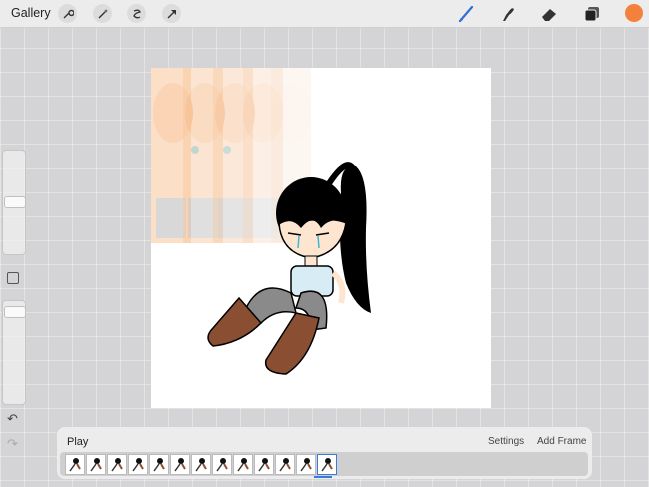 The width and height of the screenshot is (649, 487). Describe the element at coordinates (14, 352) in the screenshot. I see `opacity-slider` at that location.